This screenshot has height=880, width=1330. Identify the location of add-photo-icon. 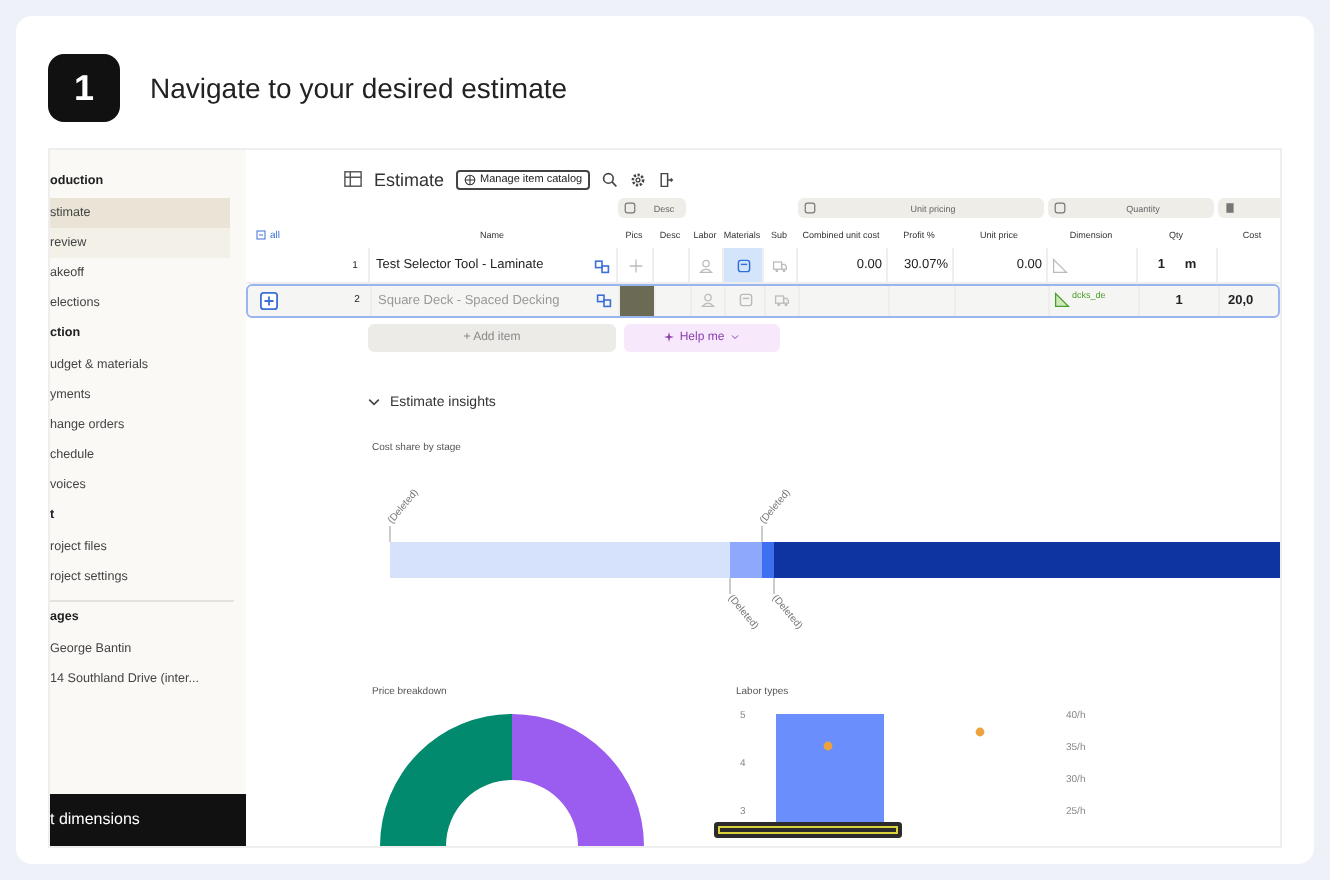
(635, 265).